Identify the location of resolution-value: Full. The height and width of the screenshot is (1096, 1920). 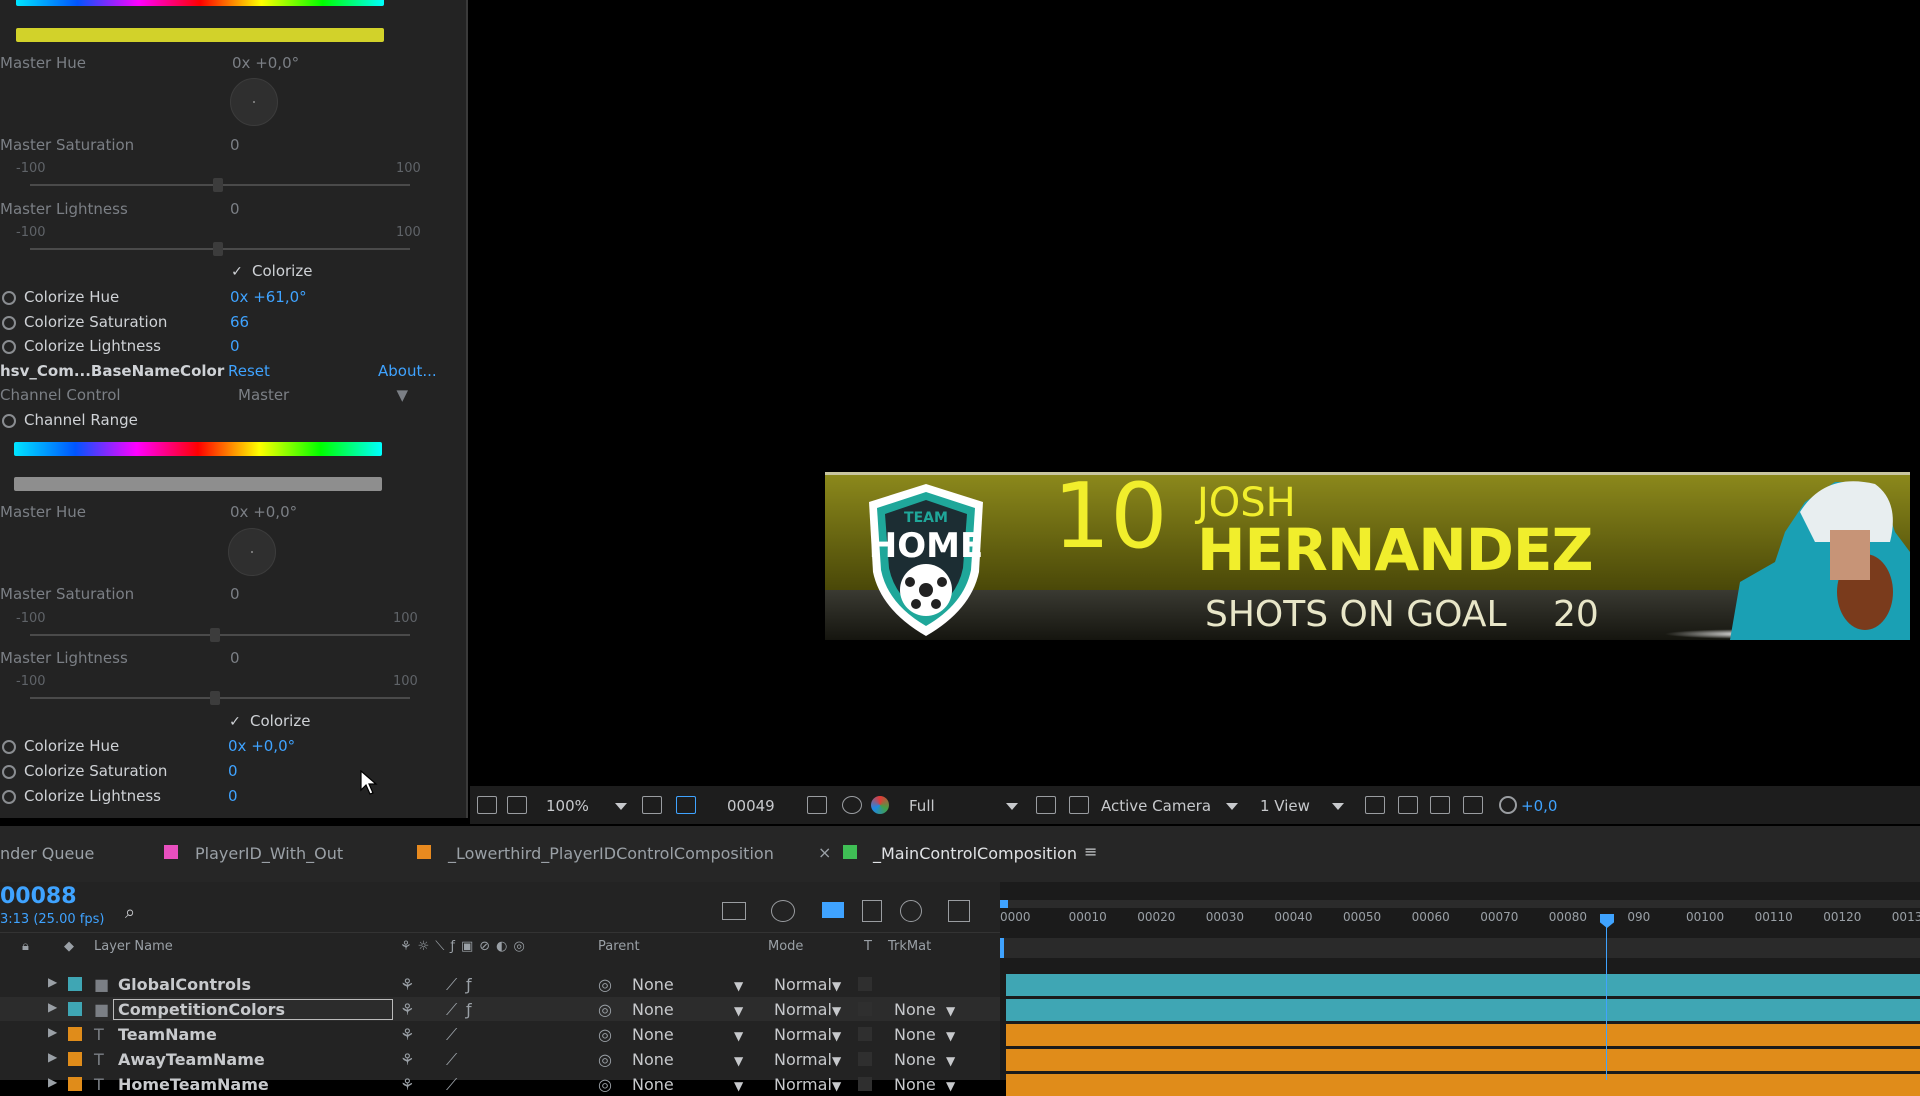
(922, 806).